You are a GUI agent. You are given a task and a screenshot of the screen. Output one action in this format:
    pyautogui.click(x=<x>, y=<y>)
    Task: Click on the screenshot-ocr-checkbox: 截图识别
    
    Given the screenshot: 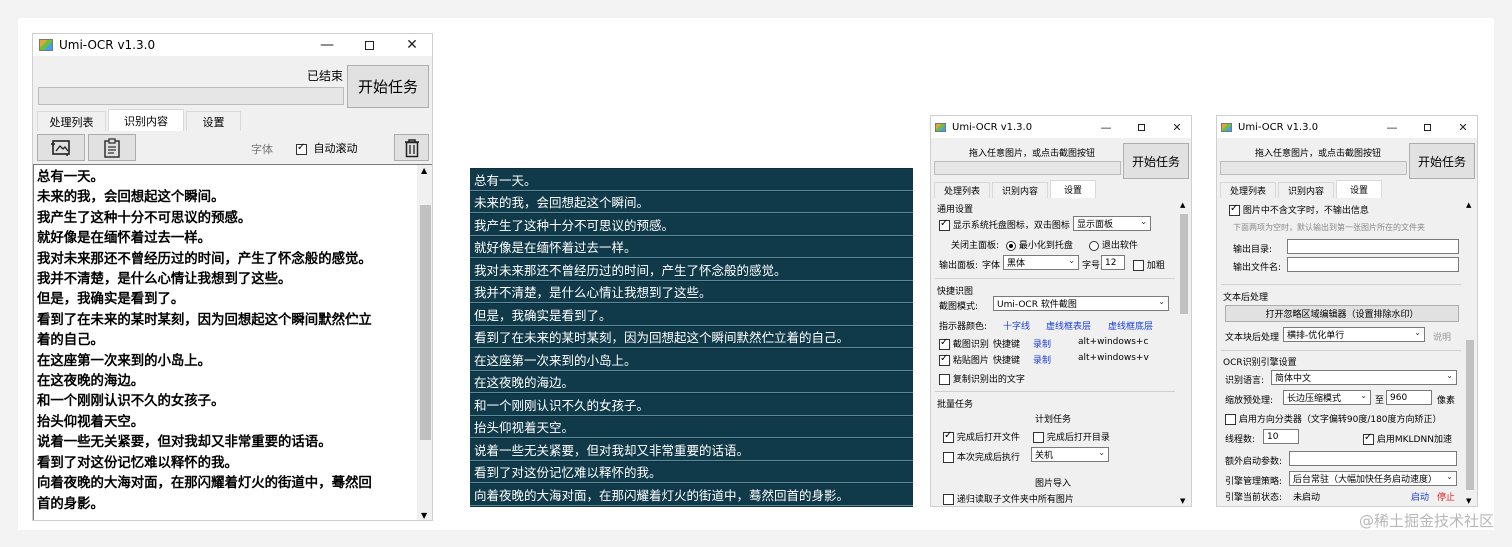 What is the action you would take?
    pyautogui.click(x=964, y=343)
    